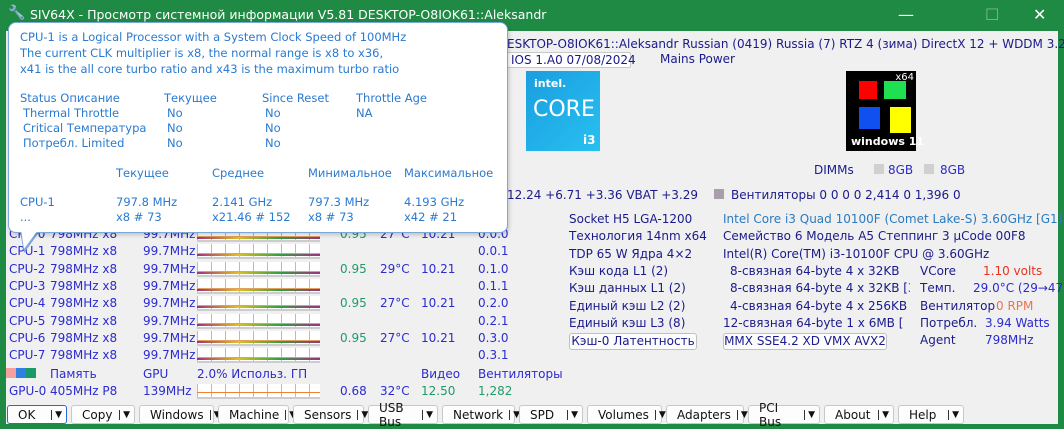 This screenshot has height=429, width=1064. Describe the element at coordinates (180, 414) in the screenshot. I see `windows-button: Windows▼` at that location.